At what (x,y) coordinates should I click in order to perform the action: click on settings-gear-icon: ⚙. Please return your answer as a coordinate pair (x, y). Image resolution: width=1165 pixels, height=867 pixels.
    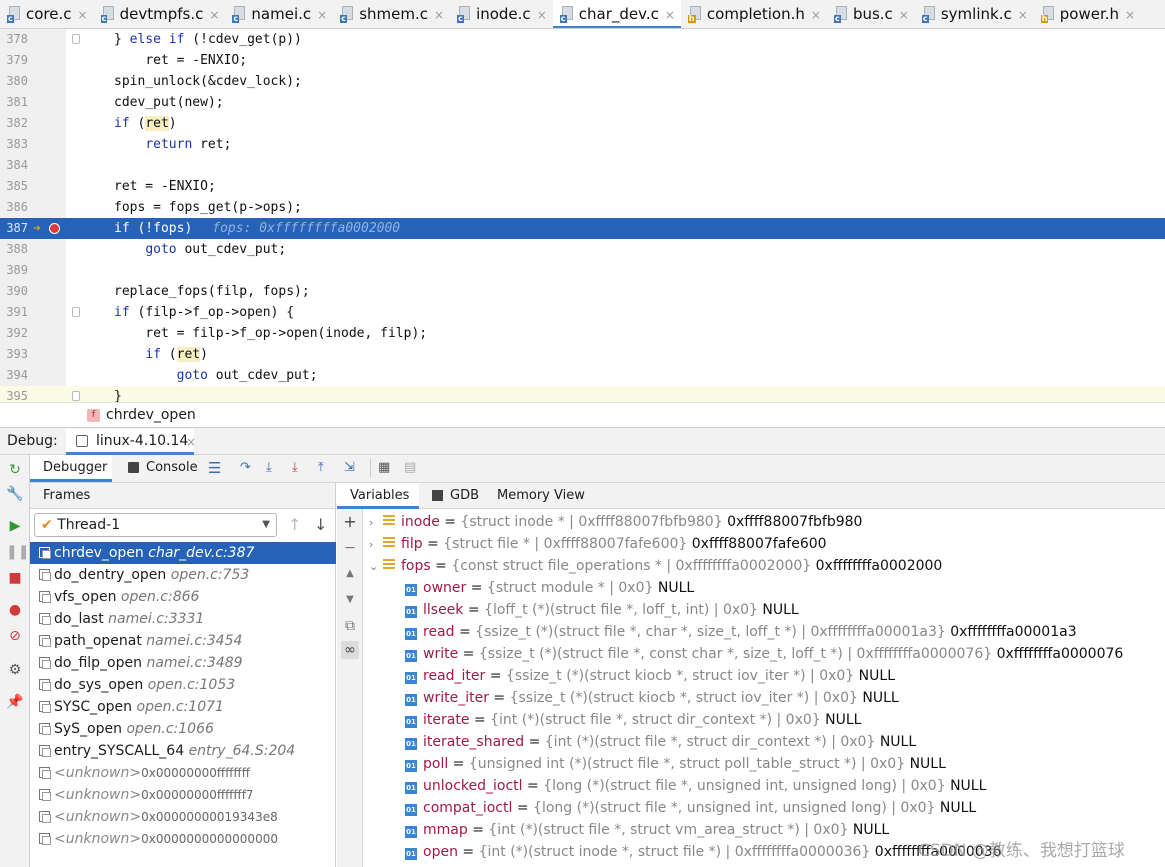
    Looking at the image, I should click on (15, 670).